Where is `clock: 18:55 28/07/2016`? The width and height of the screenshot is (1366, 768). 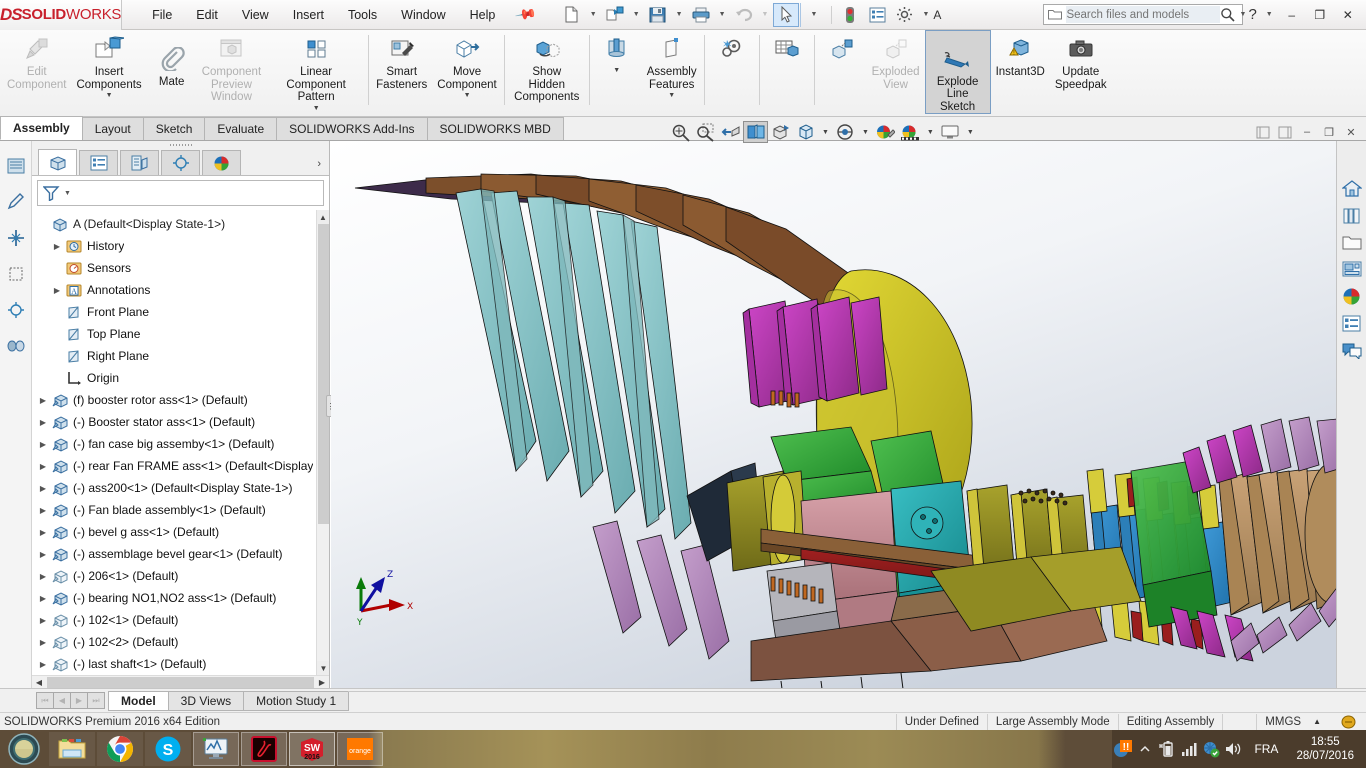 clock: 18:55 28/07/2016 is located at coordinates (1325, 749).